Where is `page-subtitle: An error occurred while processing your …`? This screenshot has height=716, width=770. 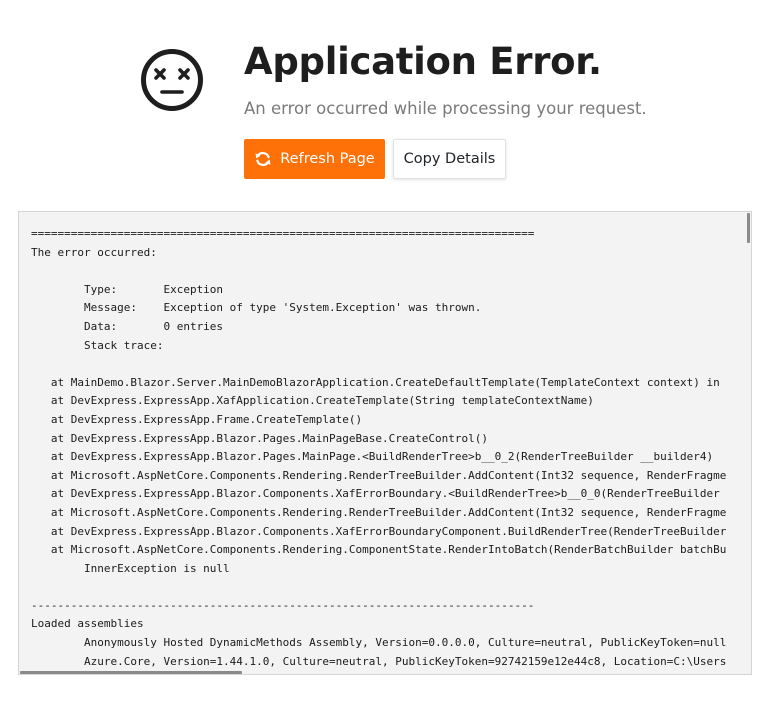 page-subtitle: An error occurred while processing your … is located at coordinates (445, 108).